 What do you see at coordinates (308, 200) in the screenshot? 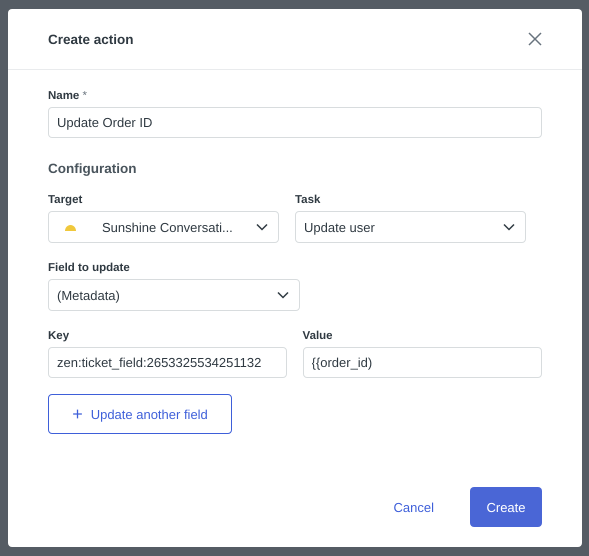
I see `field-label: Task` at bounding box center [308, 200].